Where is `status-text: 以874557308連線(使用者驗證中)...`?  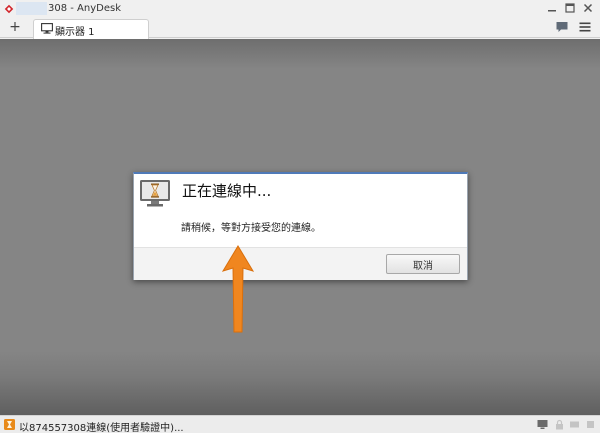 status-text: 以874557308連線(使用者驗證中)... is located at coordinates (101, 428).